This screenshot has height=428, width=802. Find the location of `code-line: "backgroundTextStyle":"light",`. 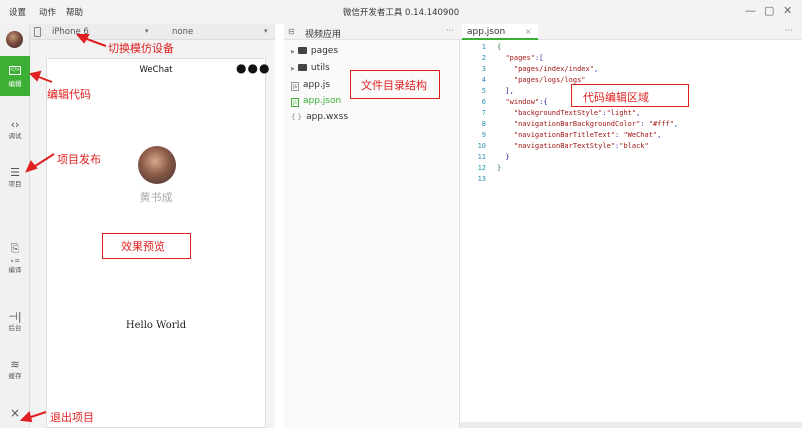

code-line: "backgroundTextStyle":"light", is located at coordinates (577, 113).